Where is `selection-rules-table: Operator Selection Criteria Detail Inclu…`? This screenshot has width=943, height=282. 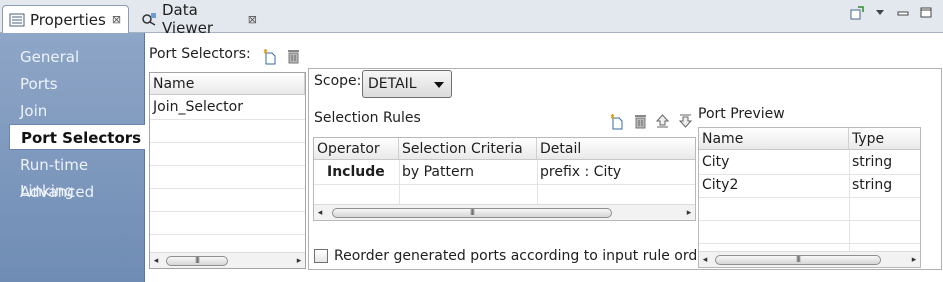 selection-rules-table: Operator Selection Criteria Detail Inclu… is located at coordinates (504, 179).